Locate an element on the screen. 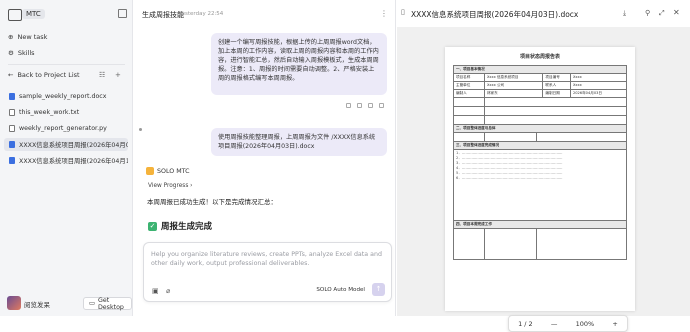 Image resolution: width=690 pixels, height=332 pixels. maximize-icon: ⤢ is located at coordinates (662, 13).